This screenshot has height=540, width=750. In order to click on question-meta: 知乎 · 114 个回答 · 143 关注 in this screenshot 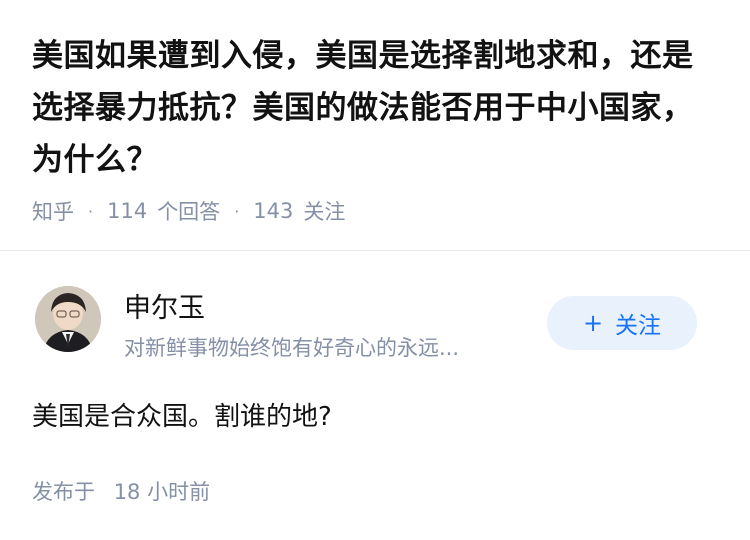, I will do `click(188, 211)`.